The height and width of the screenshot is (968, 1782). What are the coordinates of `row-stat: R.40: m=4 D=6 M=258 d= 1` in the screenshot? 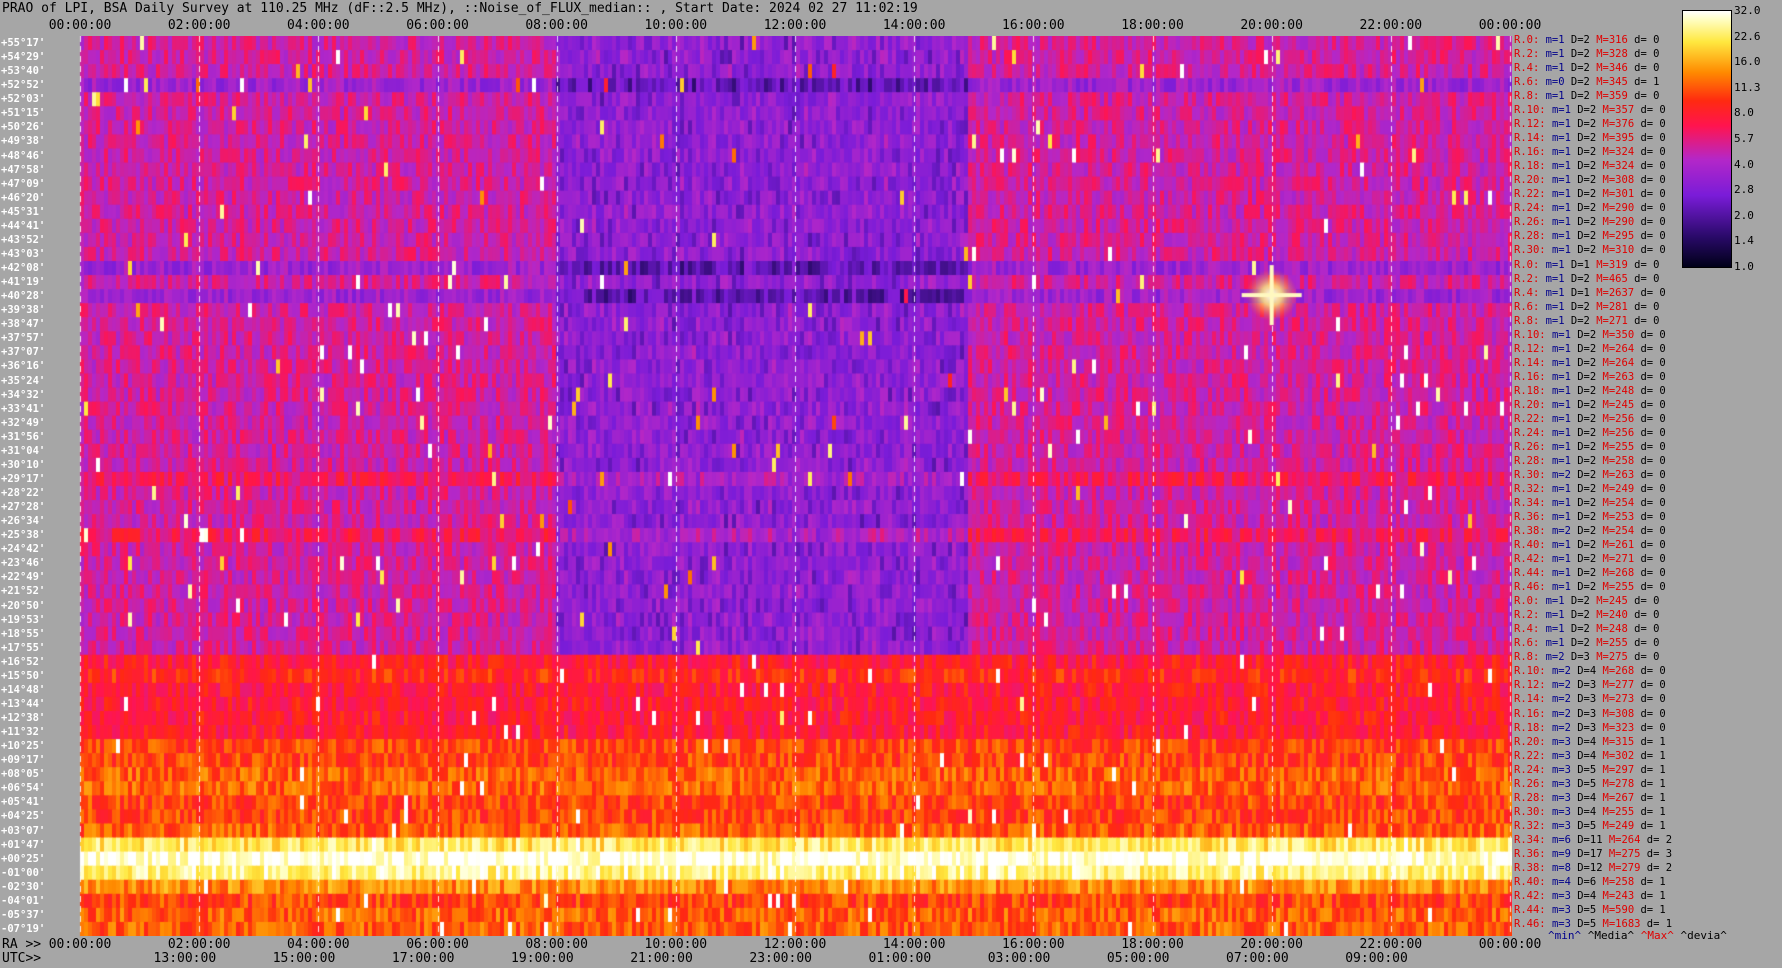 It's located at (1590, 881).